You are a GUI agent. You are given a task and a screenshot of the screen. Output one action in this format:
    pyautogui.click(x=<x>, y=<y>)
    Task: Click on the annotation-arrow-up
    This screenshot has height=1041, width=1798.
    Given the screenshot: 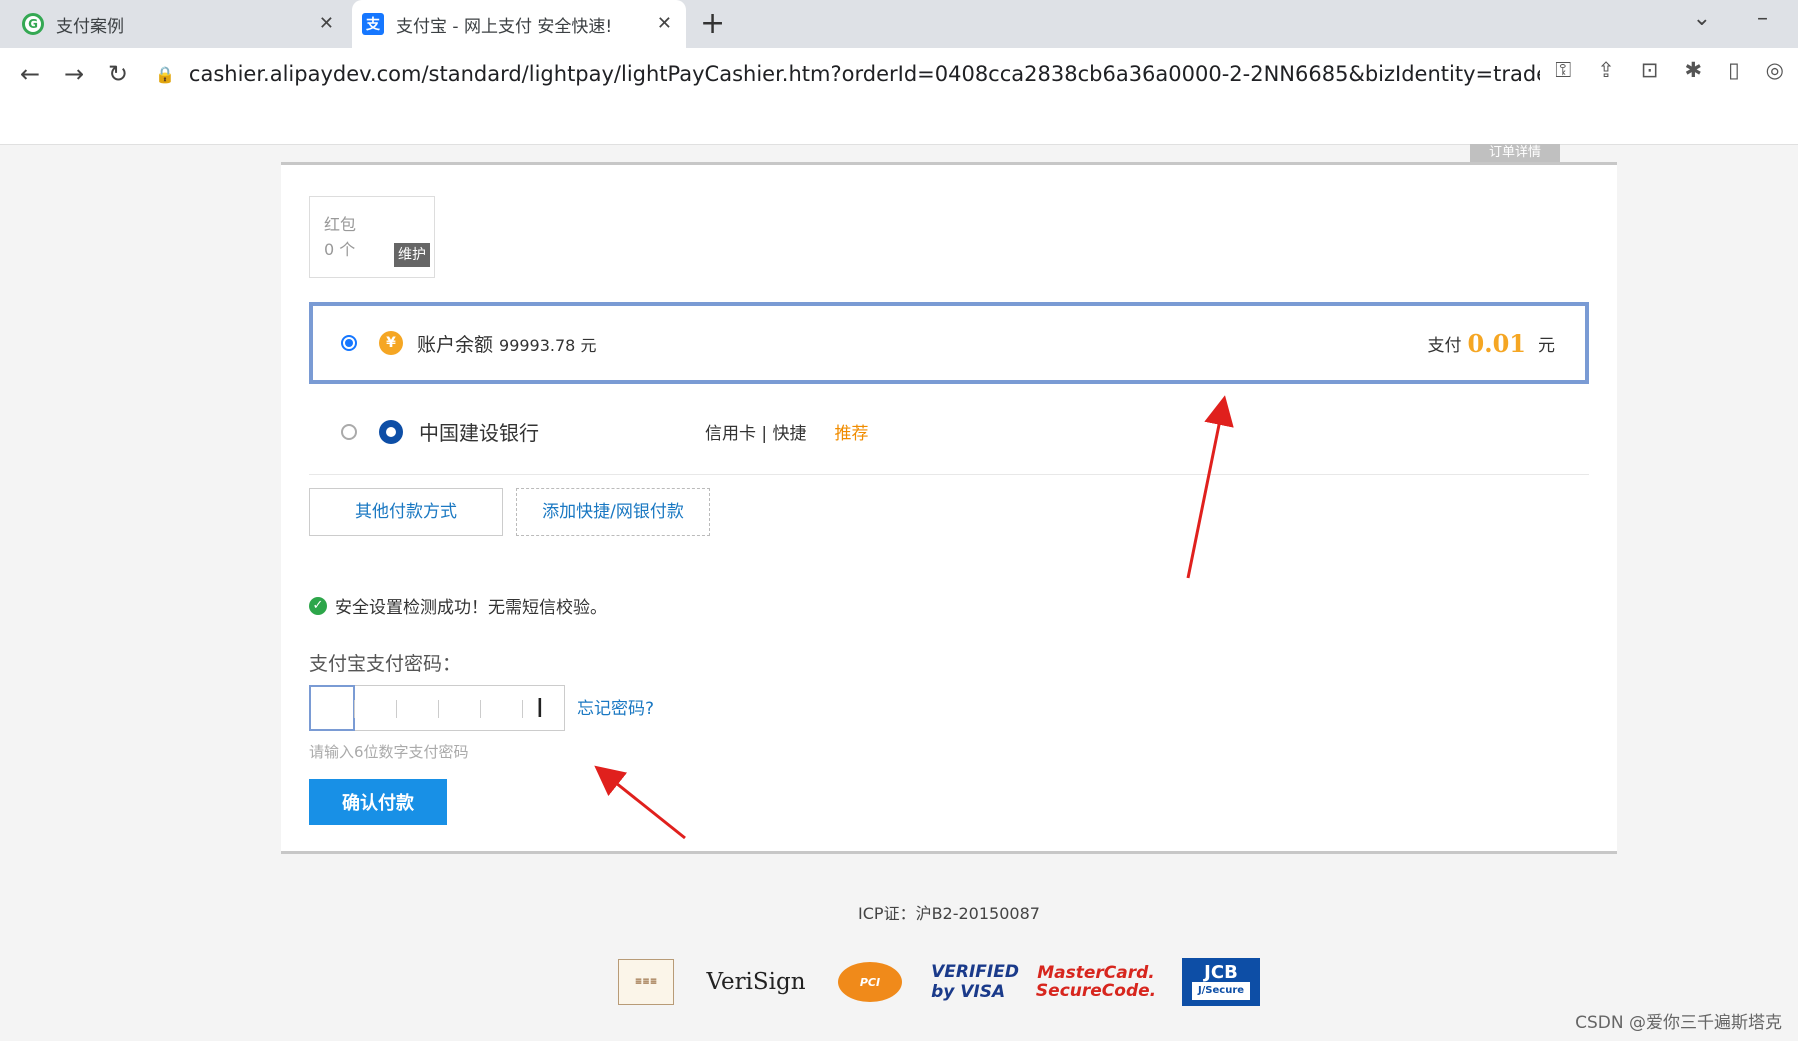 What is the action you would take?
    pyautogui.click(x=1210, y=487)
    